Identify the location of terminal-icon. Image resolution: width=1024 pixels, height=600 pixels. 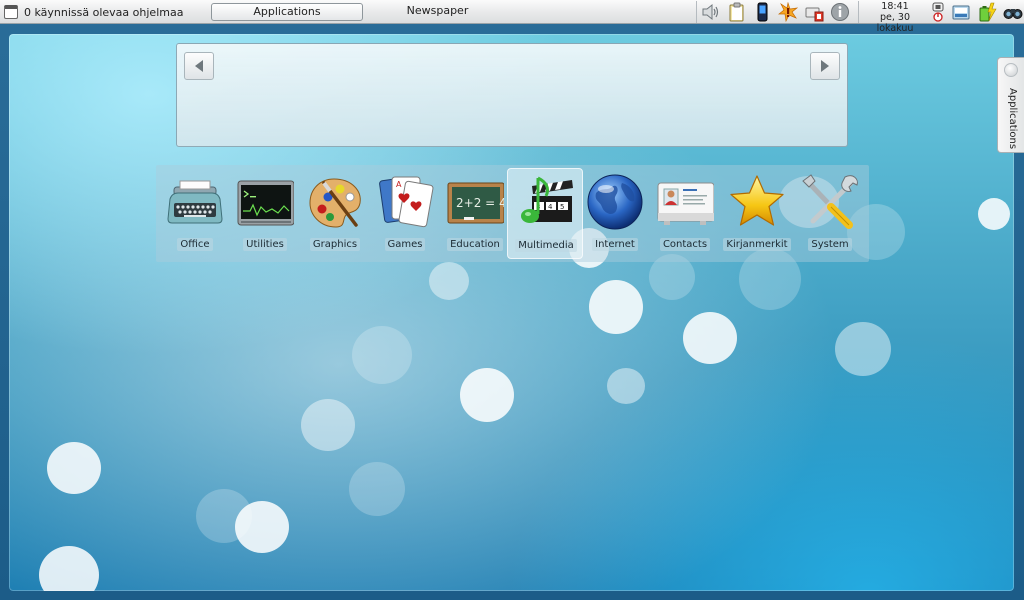
(265, 202).